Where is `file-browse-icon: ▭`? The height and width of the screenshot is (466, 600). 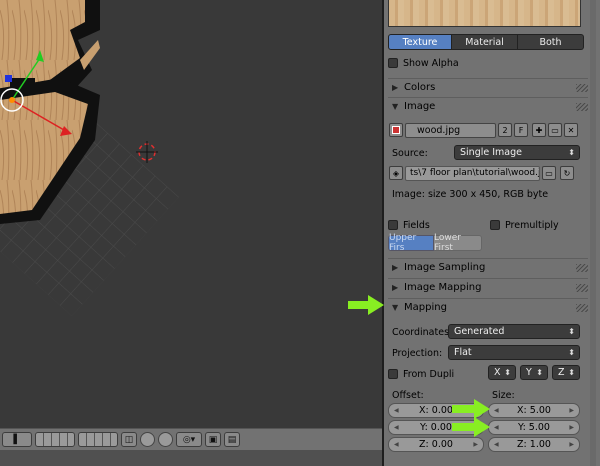 file-browse-icon: ▭ is located at coordinates (549, 173).